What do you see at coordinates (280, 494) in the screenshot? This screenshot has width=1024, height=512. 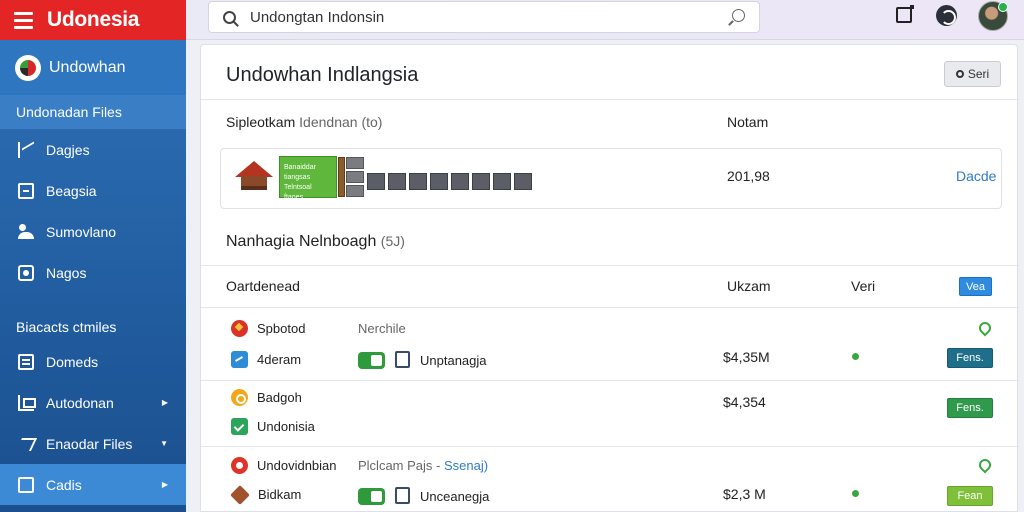 I see `row-name: Bidkam` at bounding box center [280, 494].